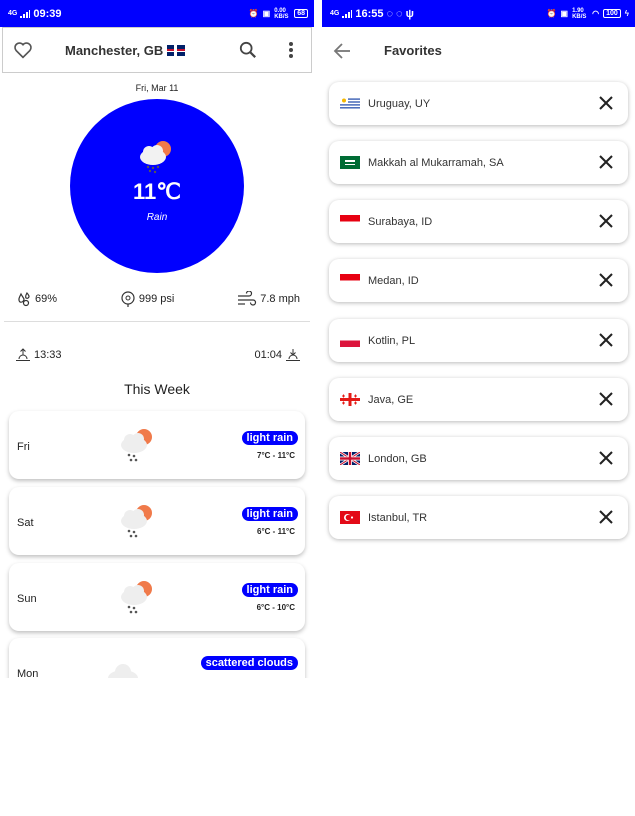 The image size is (635, 816). I want to click on heart-outline-icon, so click(23, 50).